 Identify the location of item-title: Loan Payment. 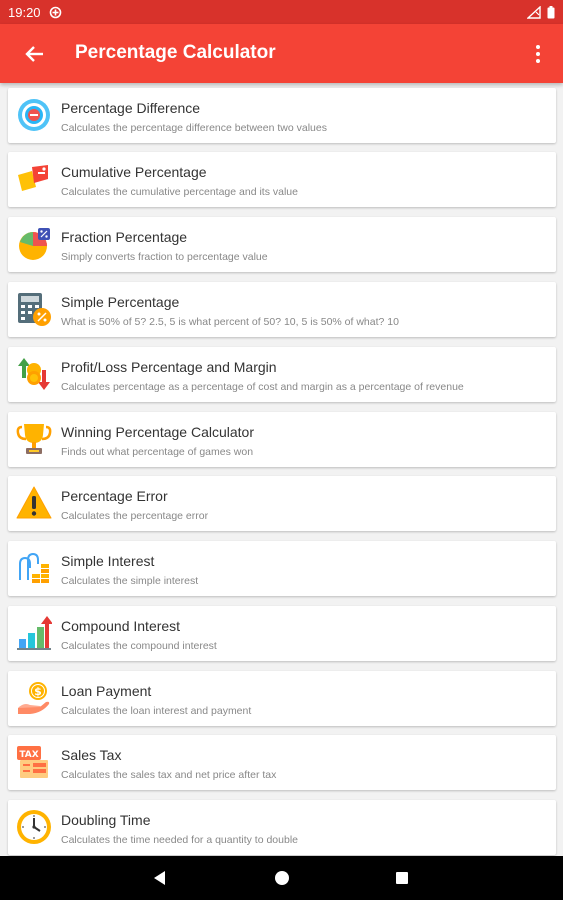
(106, 691).